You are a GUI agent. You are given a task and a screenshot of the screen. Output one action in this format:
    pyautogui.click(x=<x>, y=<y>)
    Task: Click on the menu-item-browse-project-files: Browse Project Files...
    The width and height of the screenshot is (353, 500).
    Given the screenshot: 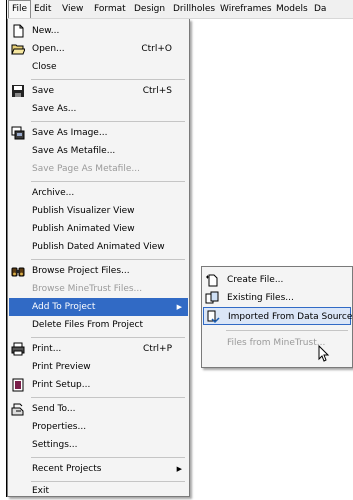 What is the action you would take?
    pyautogui.click(x=98, y=271)
    